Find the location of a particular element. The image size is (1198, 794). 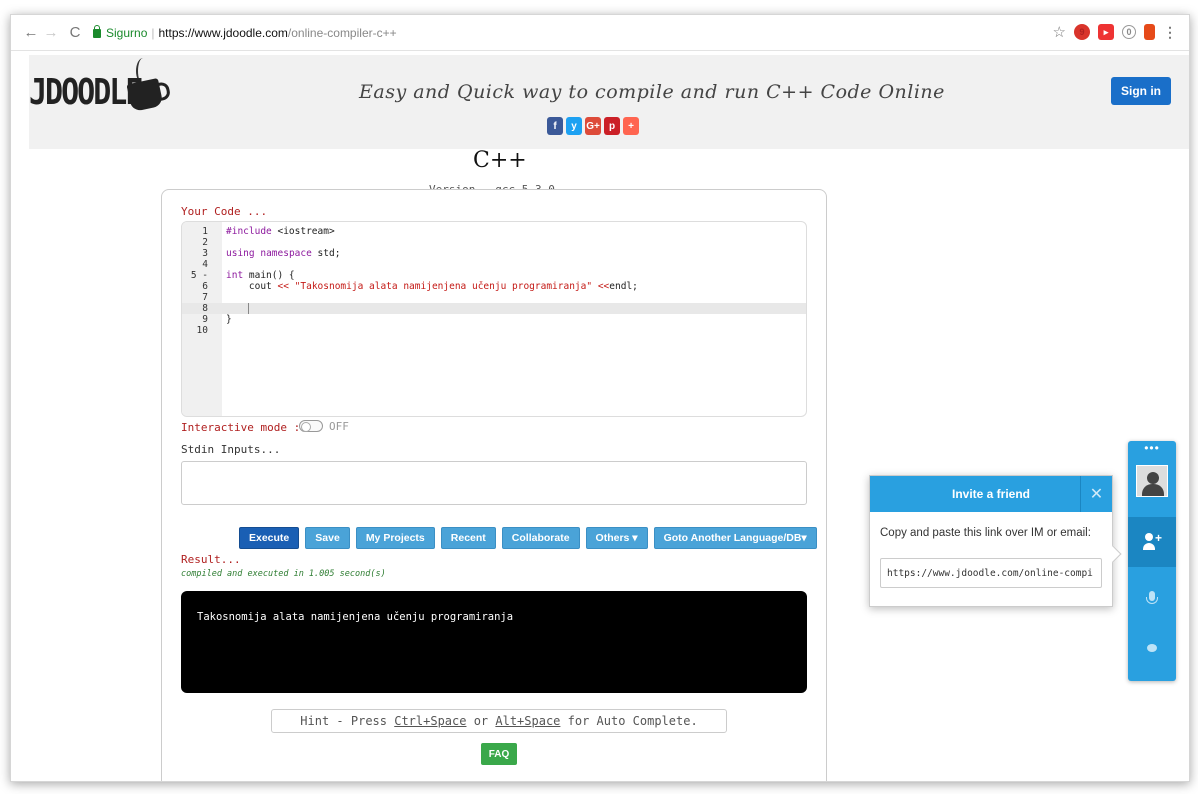

line-number: 10 is located at coordinates (202, 330).